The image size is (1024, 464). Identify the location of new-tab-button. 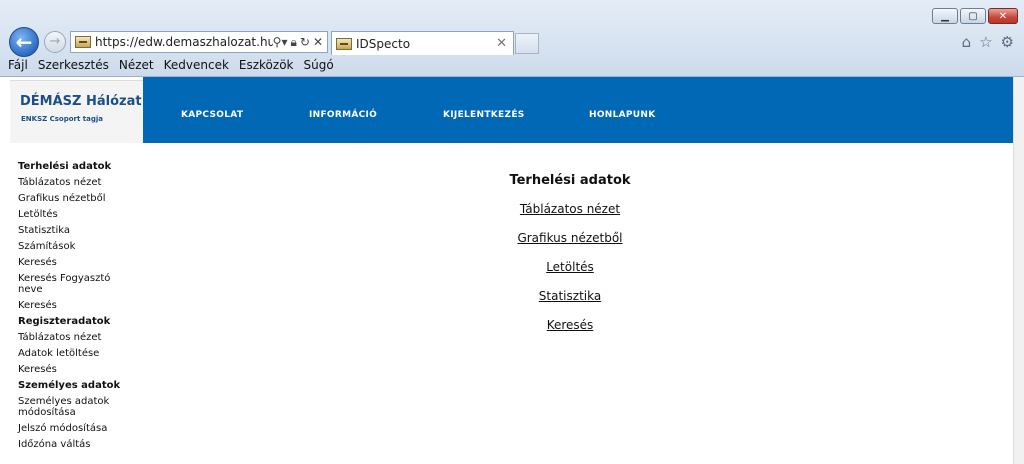
(527, 43).